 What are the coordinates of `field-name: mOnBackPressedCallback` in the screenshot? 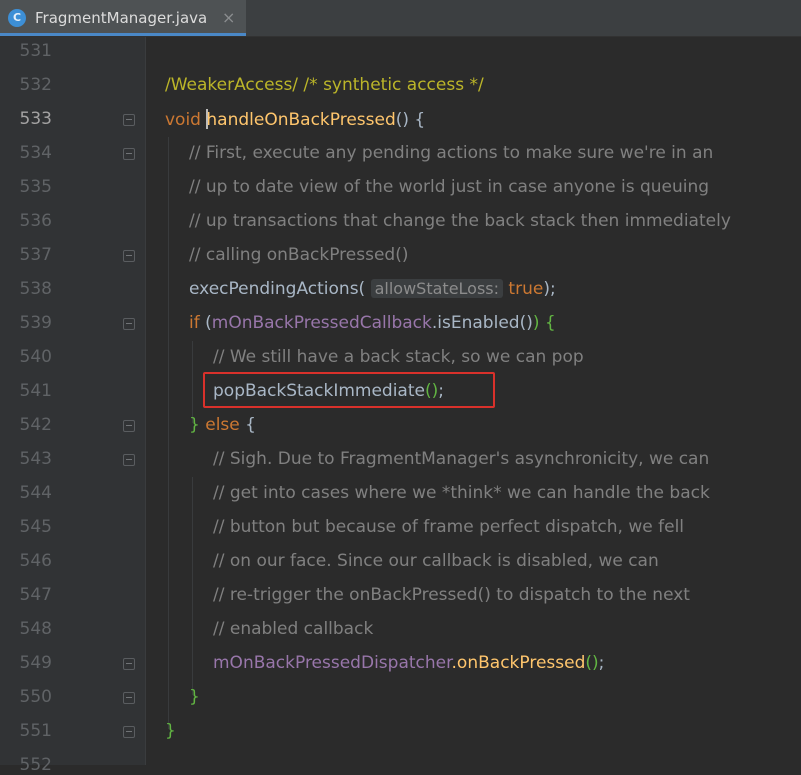 It's located at (321, 323).